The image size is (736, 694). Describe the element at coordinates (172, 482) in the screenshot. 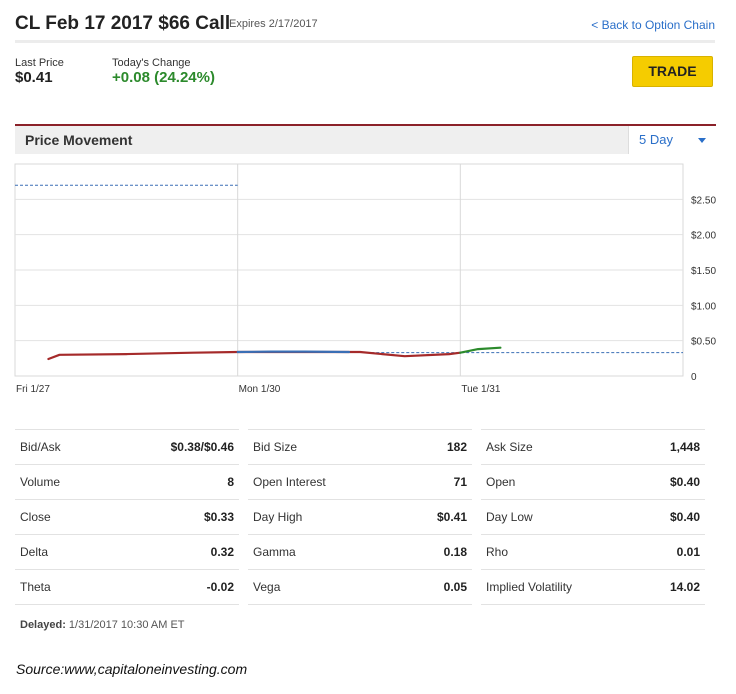

I see `stat-value: 8` at that location.